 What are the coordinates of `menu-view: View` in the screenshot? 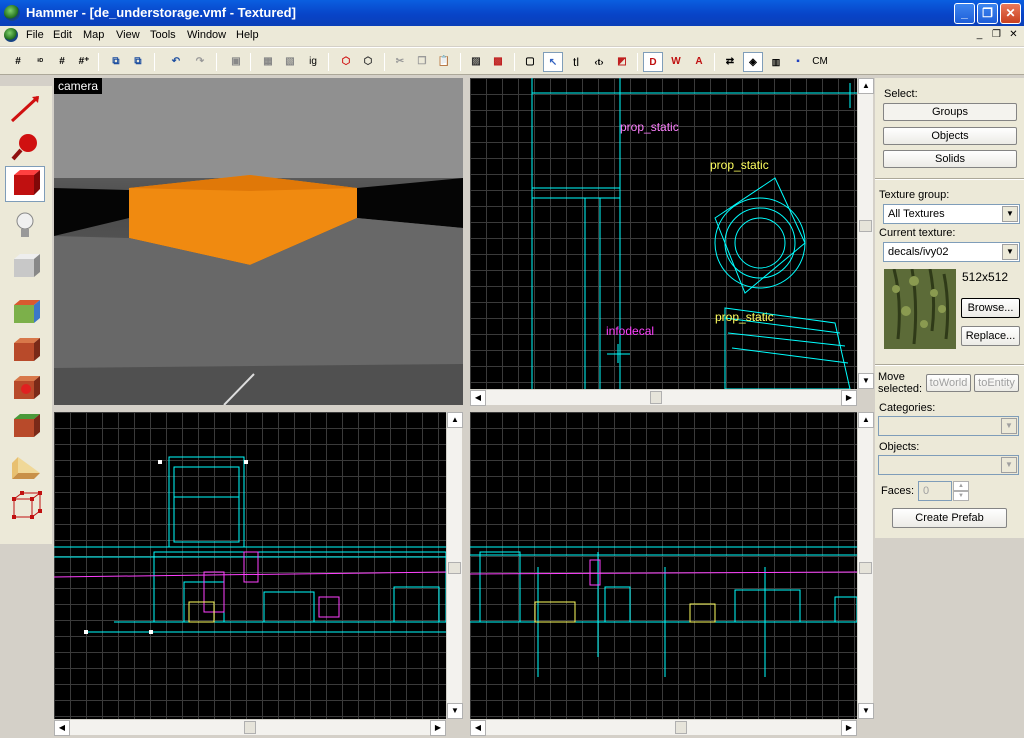 It's located at (128, 35).